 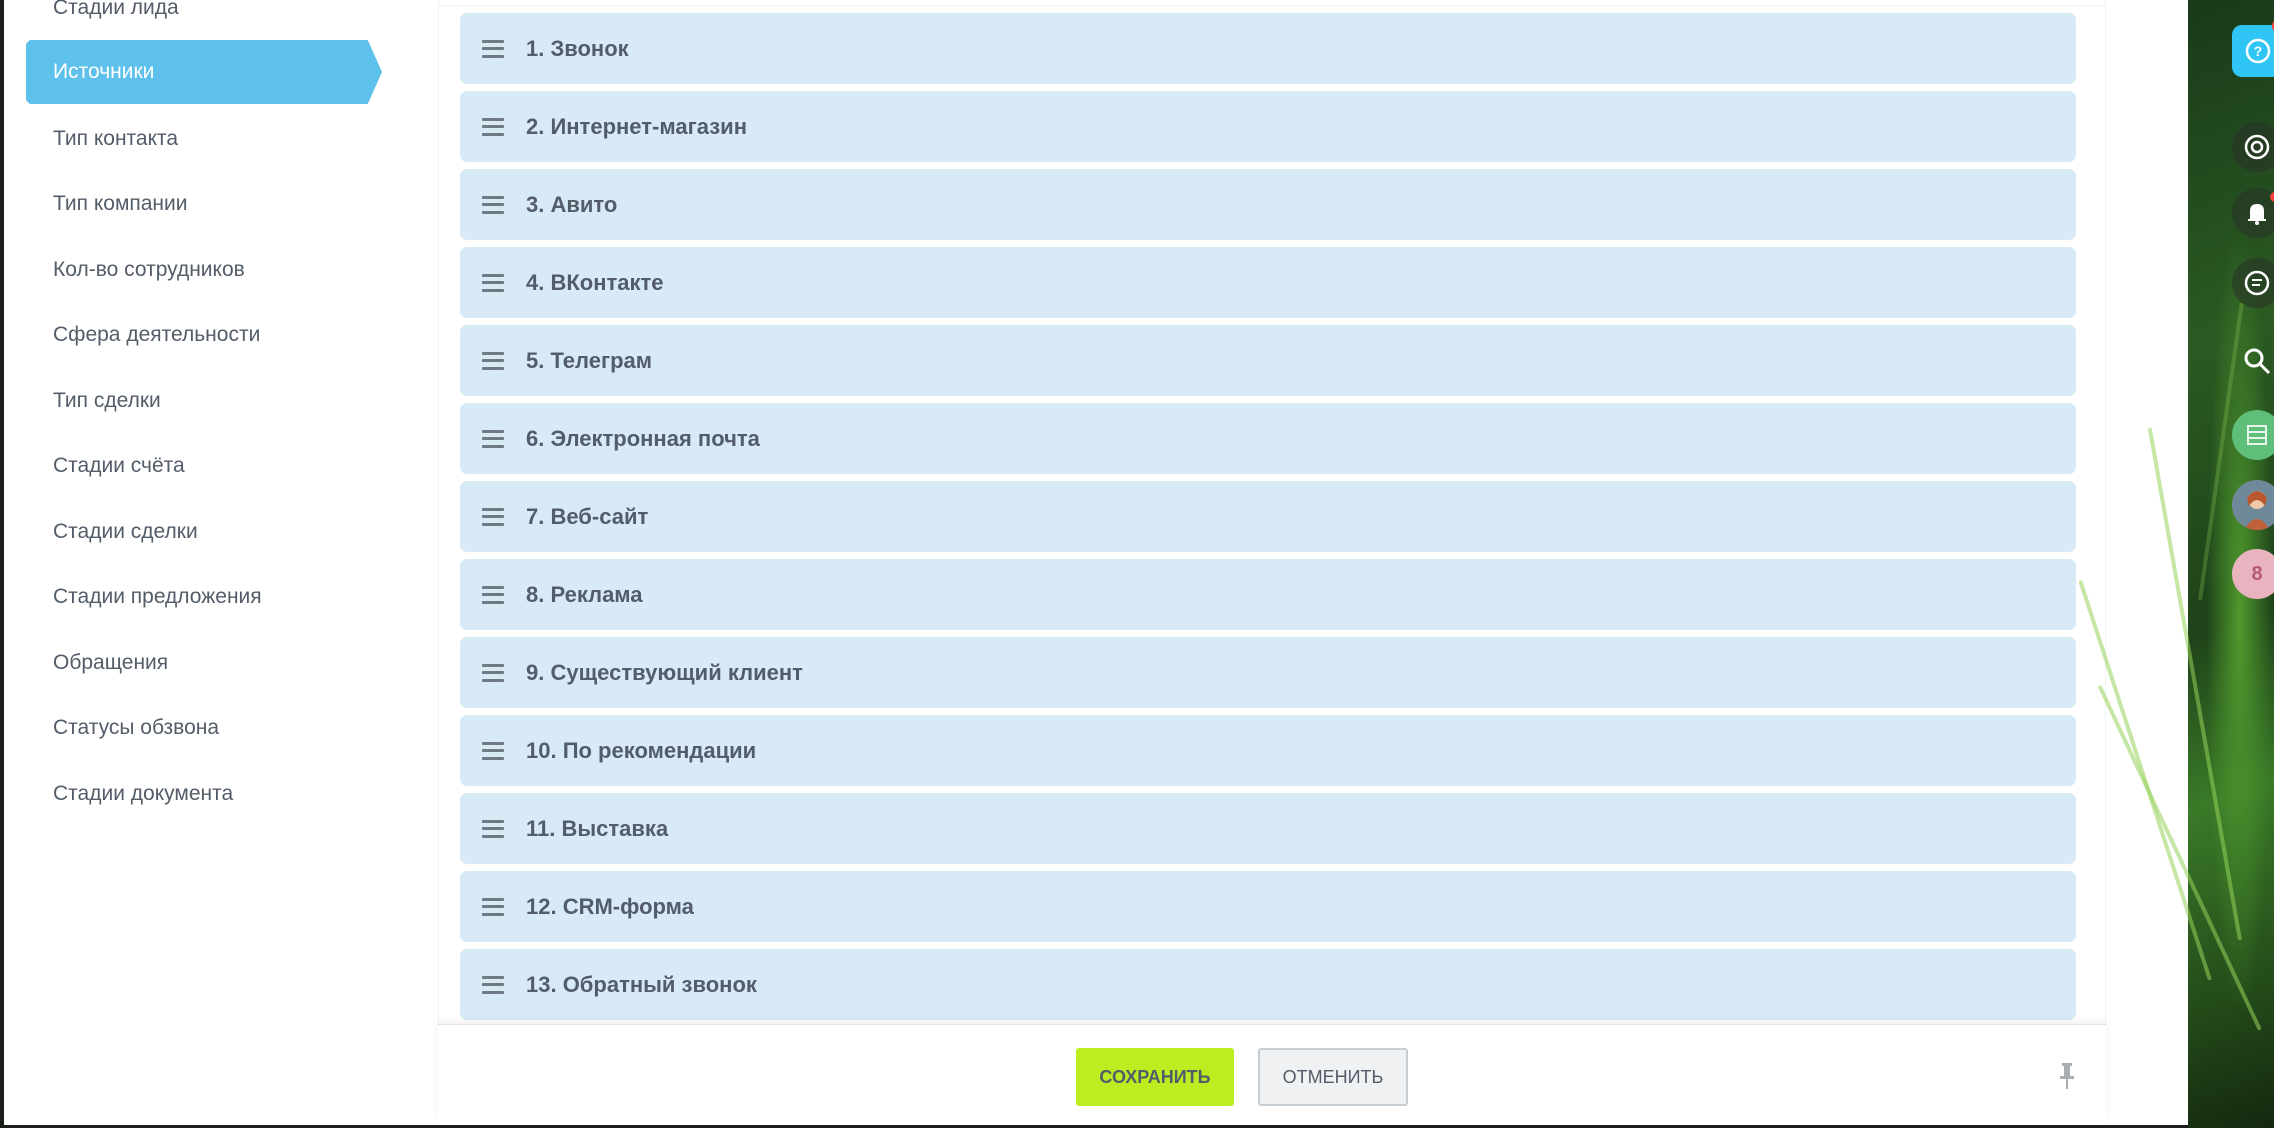 I want to click on list-item-label: 5. Телеграм, so click(x=589, y=360).